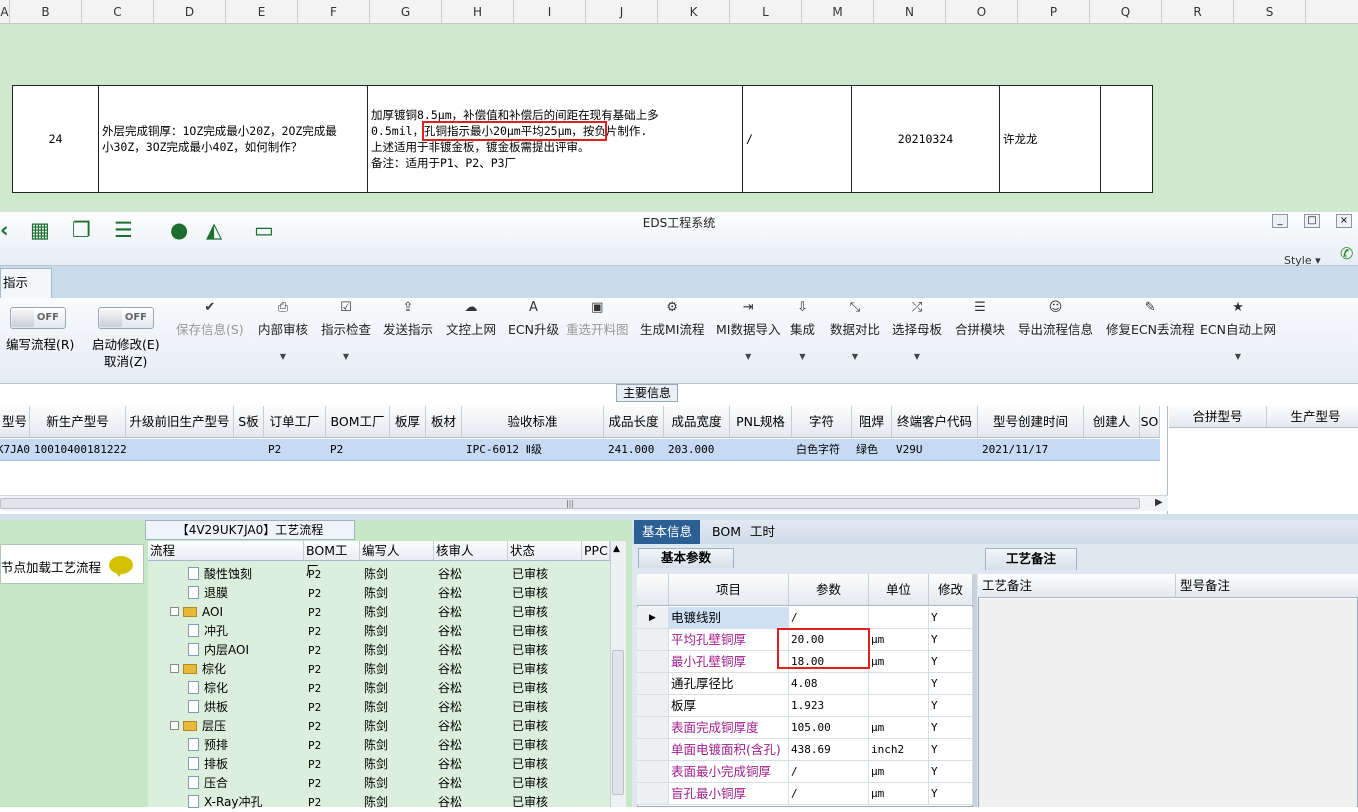 The image size is (1358, 812). Describe the element at coordinates (1168, 703) in the screenshot. I see `remarks-body` at that location.